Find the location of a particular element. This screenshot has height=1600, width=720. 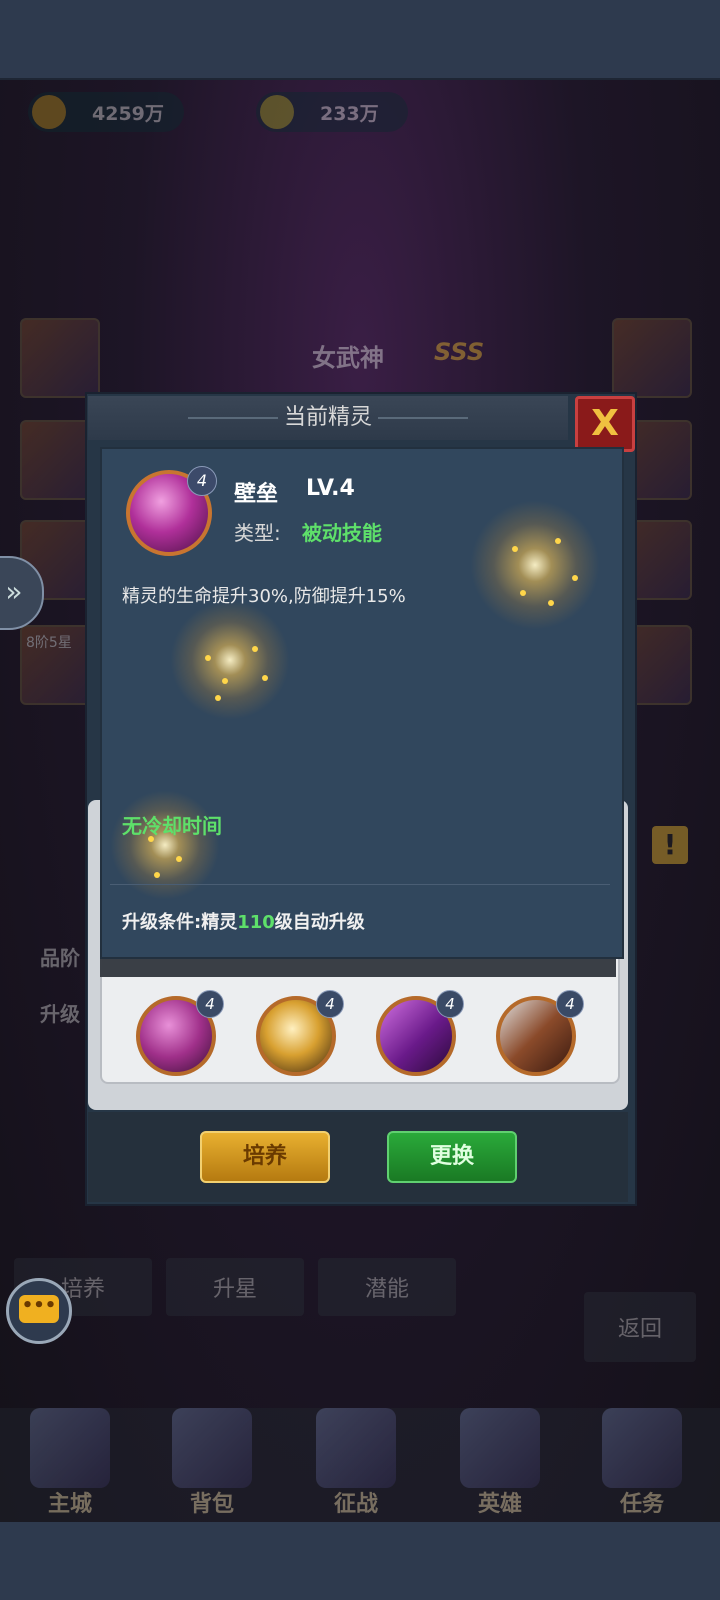

sprite-level: LV.4 is located at coordinates (330, 488).